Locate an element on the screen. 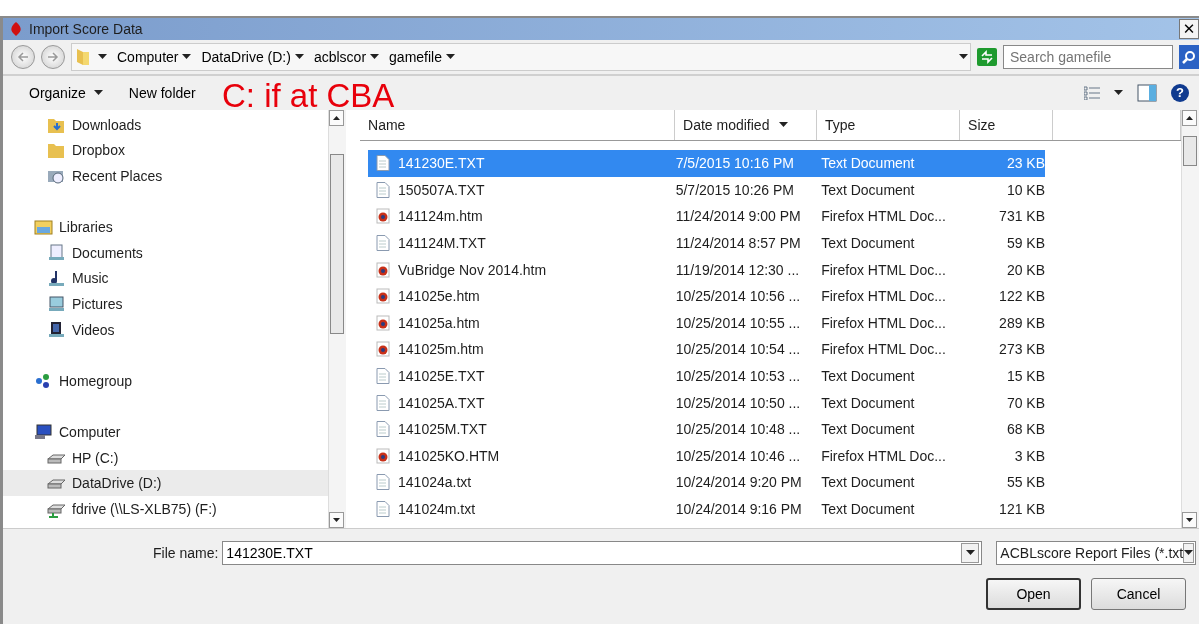 This screenshot has height=624, width=1199. help-button: ? is located at coordinates (1180, 93).